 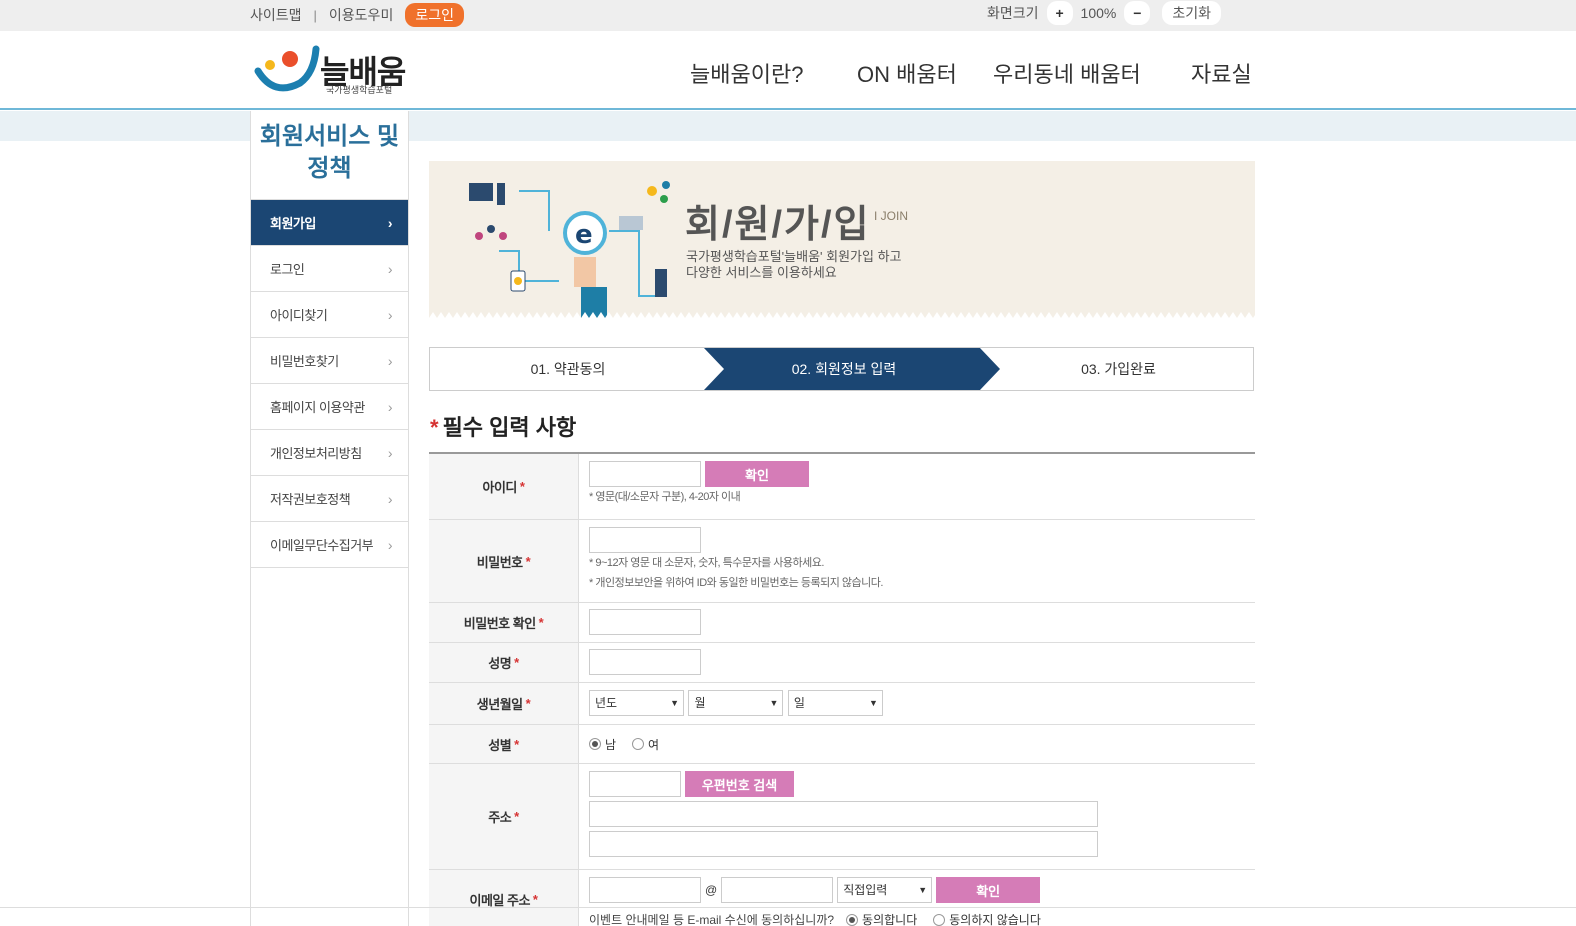 I want to click on birth-year-select: 년도 ▼, so click(x=636, y=703).